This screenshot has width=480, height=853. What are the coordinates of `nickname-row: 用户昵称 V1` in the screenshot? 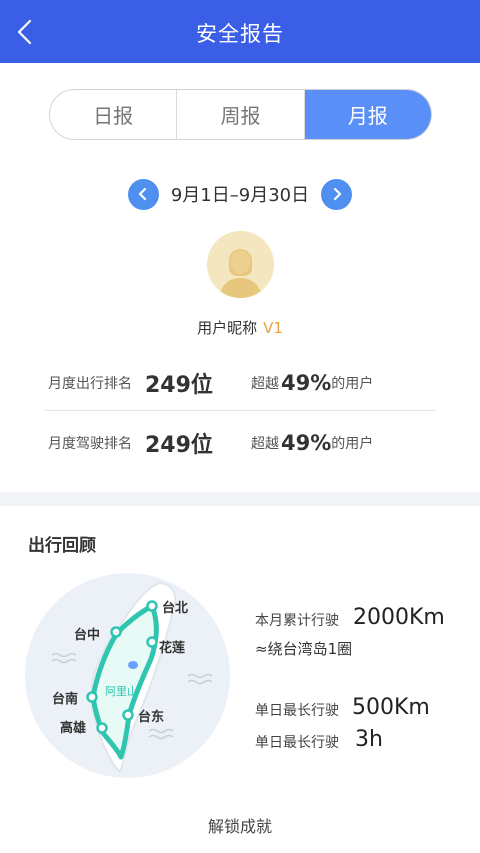 It's located at (240, 327).